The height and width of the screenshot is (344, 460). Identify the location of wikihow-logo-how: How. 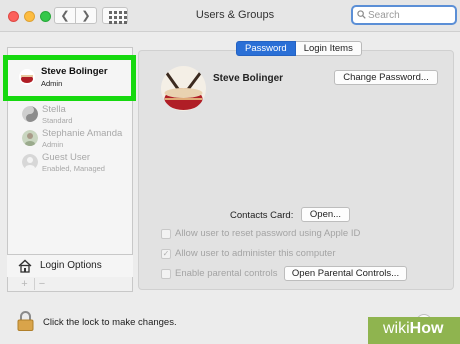
(426, 328).